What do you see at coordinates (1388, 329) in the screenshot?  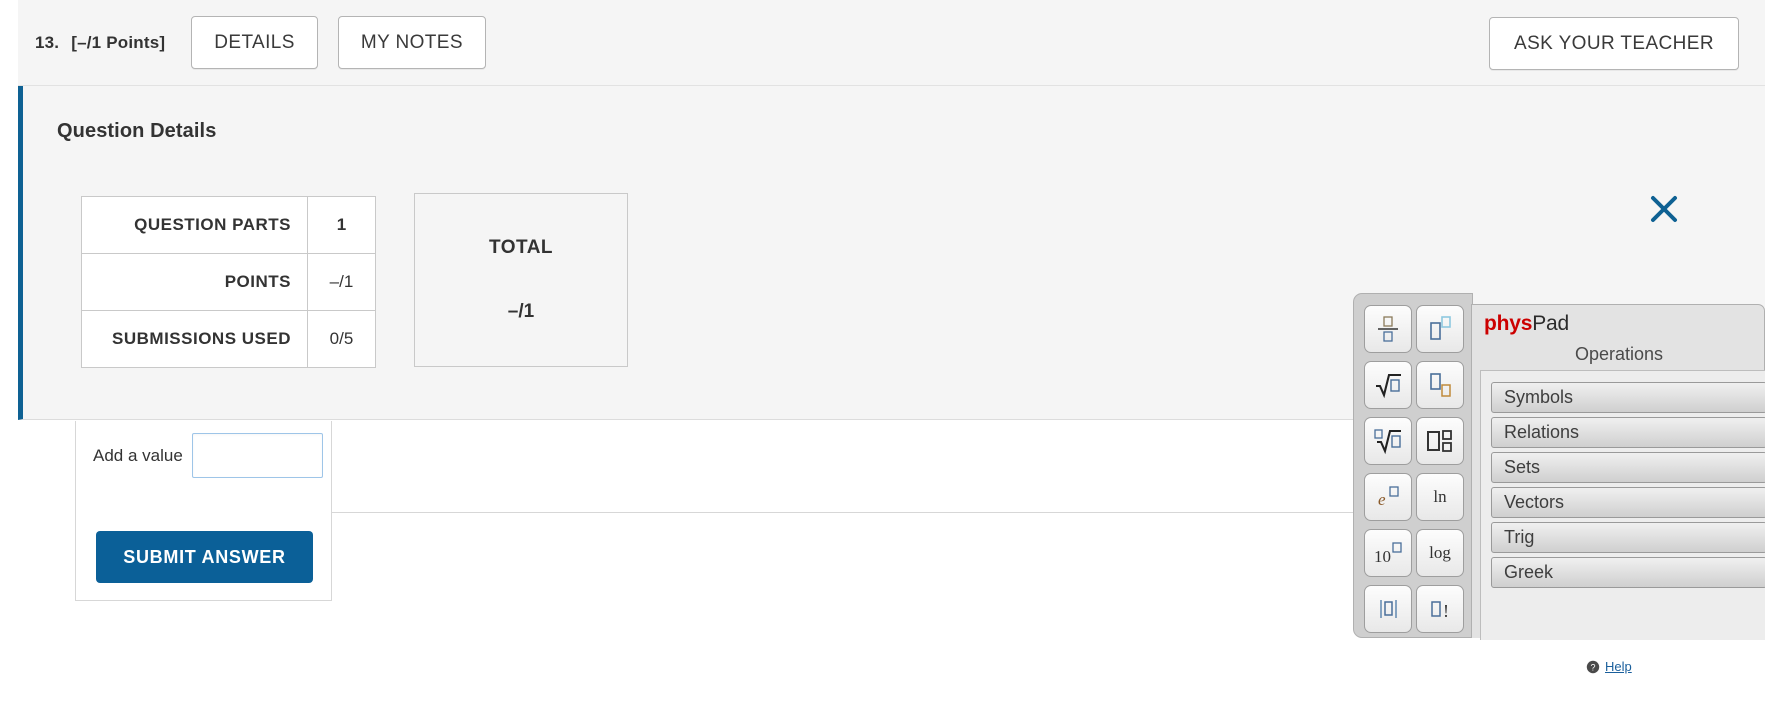 I see `fraction-key` at bounding box center [1388, 329].